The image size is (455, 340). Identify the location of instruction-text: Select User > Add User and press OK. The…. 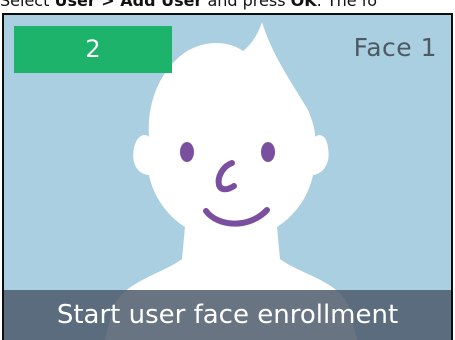
(227, 5).